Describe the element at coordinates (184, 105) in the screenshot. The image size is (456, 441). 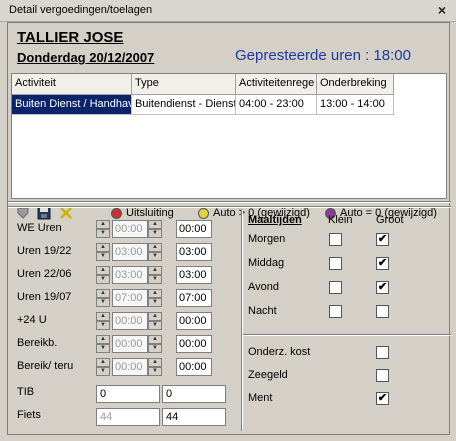
I see `grid-cell-type: Buitendienst - Dienst` at that location.